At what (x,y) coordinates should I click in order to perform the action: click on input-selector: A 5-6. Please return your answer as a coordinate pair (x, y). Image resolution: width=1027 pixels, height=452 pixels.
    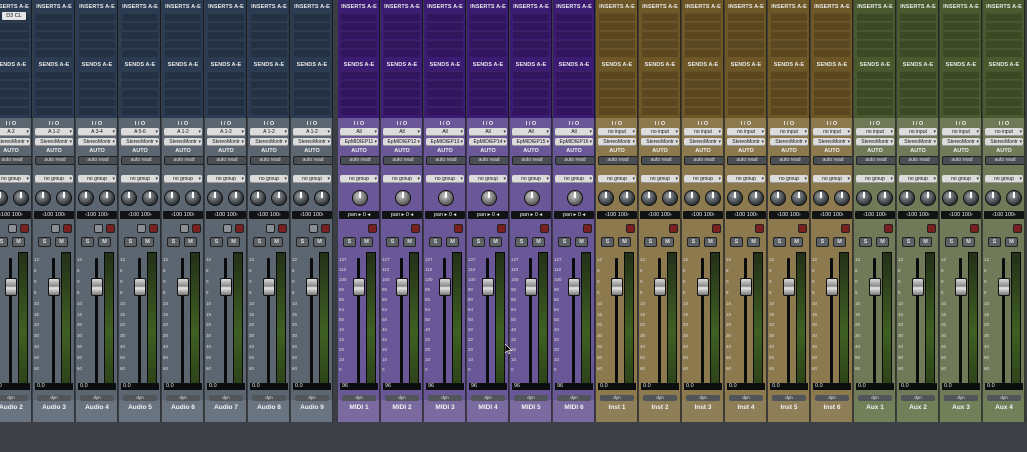
    Looking at the image, I should click on (140, 132).